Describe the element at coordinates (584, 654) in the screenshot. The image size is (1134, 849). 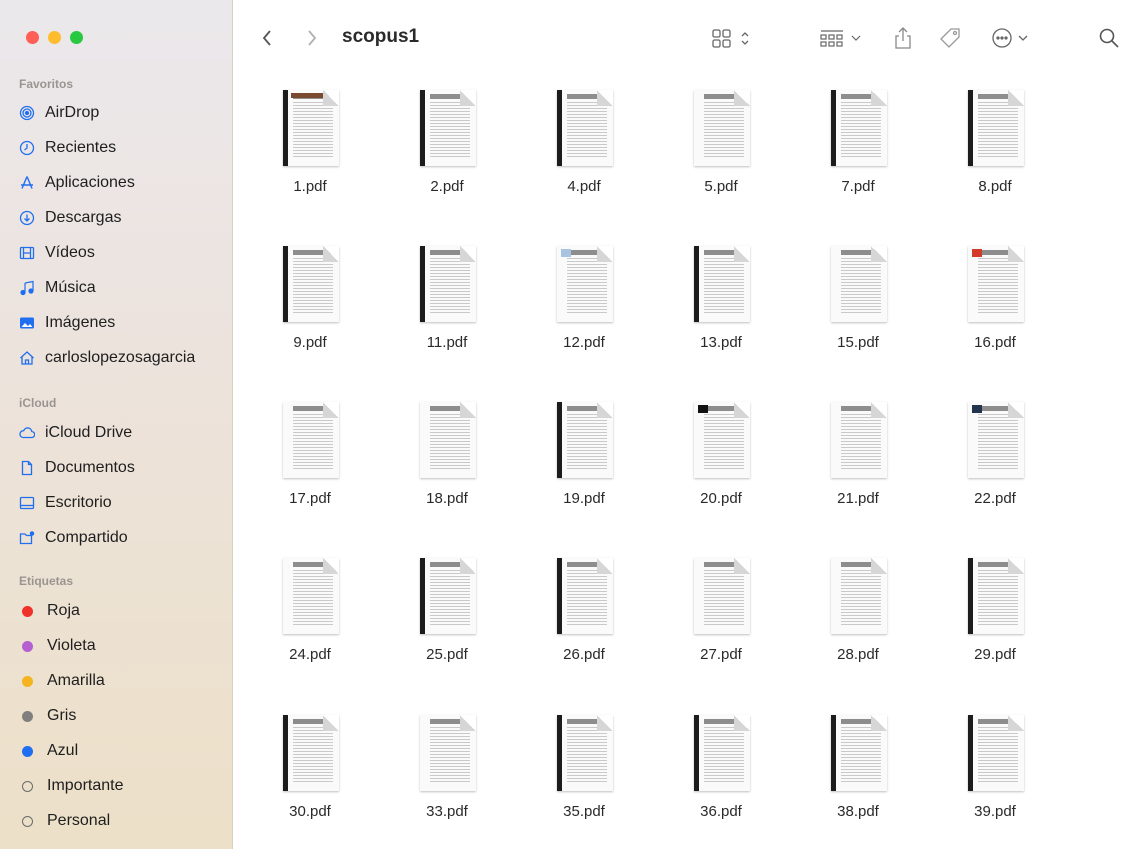
I see `file-name: 26.pdf` at that location.